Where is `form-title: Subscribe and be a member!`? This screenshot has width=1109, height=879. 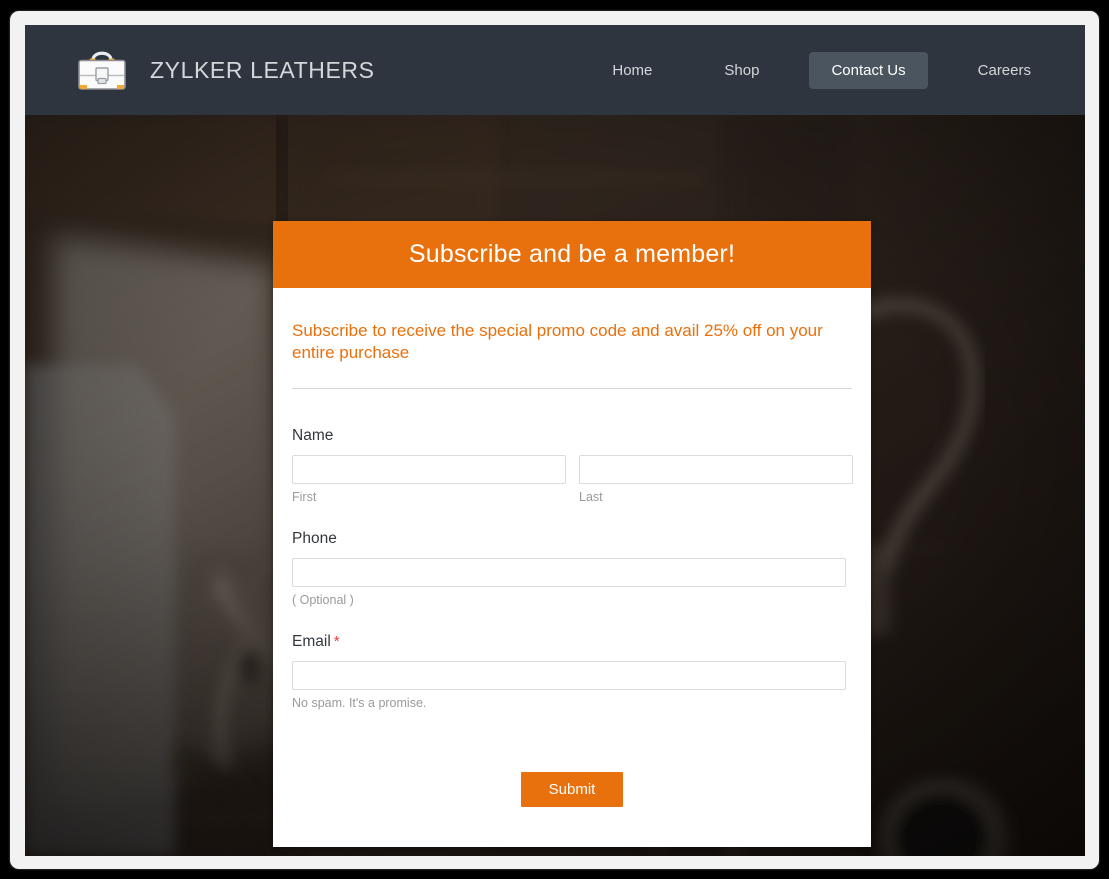 form-title: Subscribe and be a member! is located at coordinates (572, 254).